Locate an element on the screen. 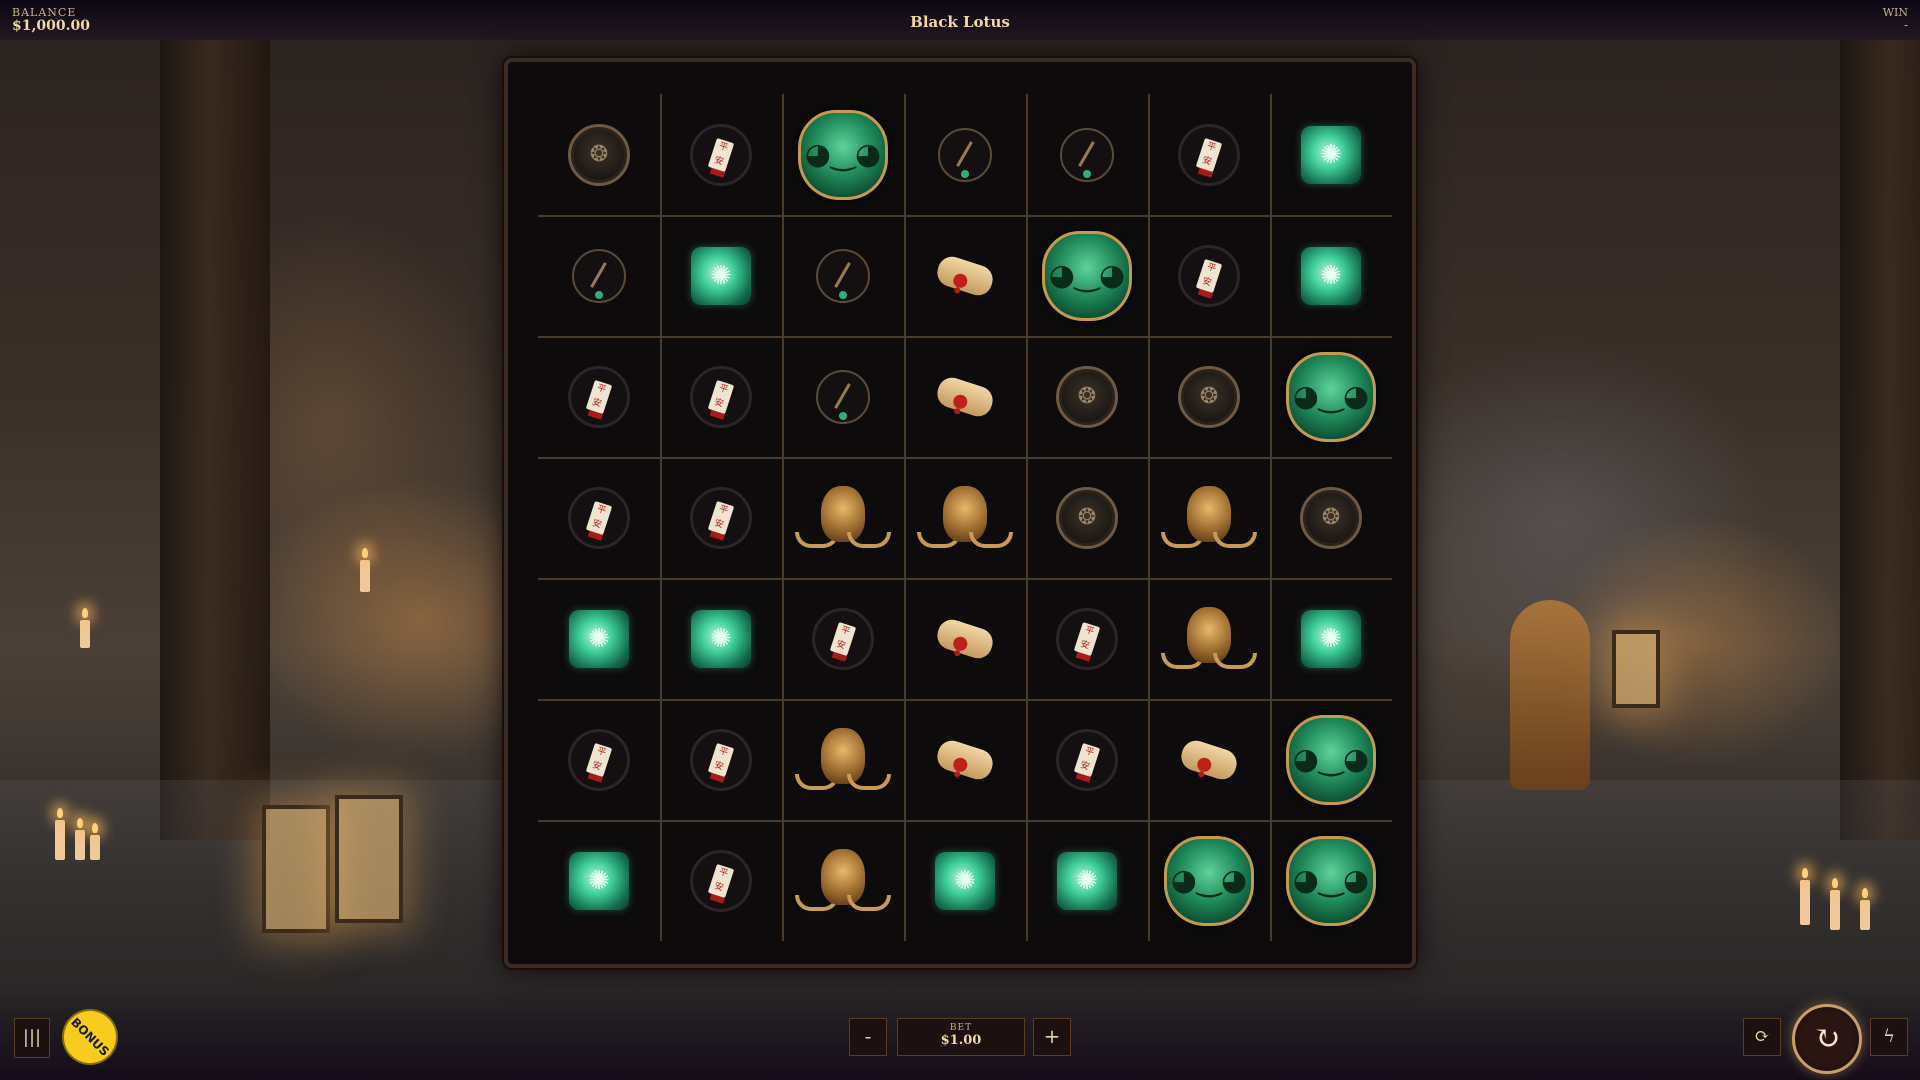  autoplay-icon: ⟳ is located at coordinates (1762, 1036).